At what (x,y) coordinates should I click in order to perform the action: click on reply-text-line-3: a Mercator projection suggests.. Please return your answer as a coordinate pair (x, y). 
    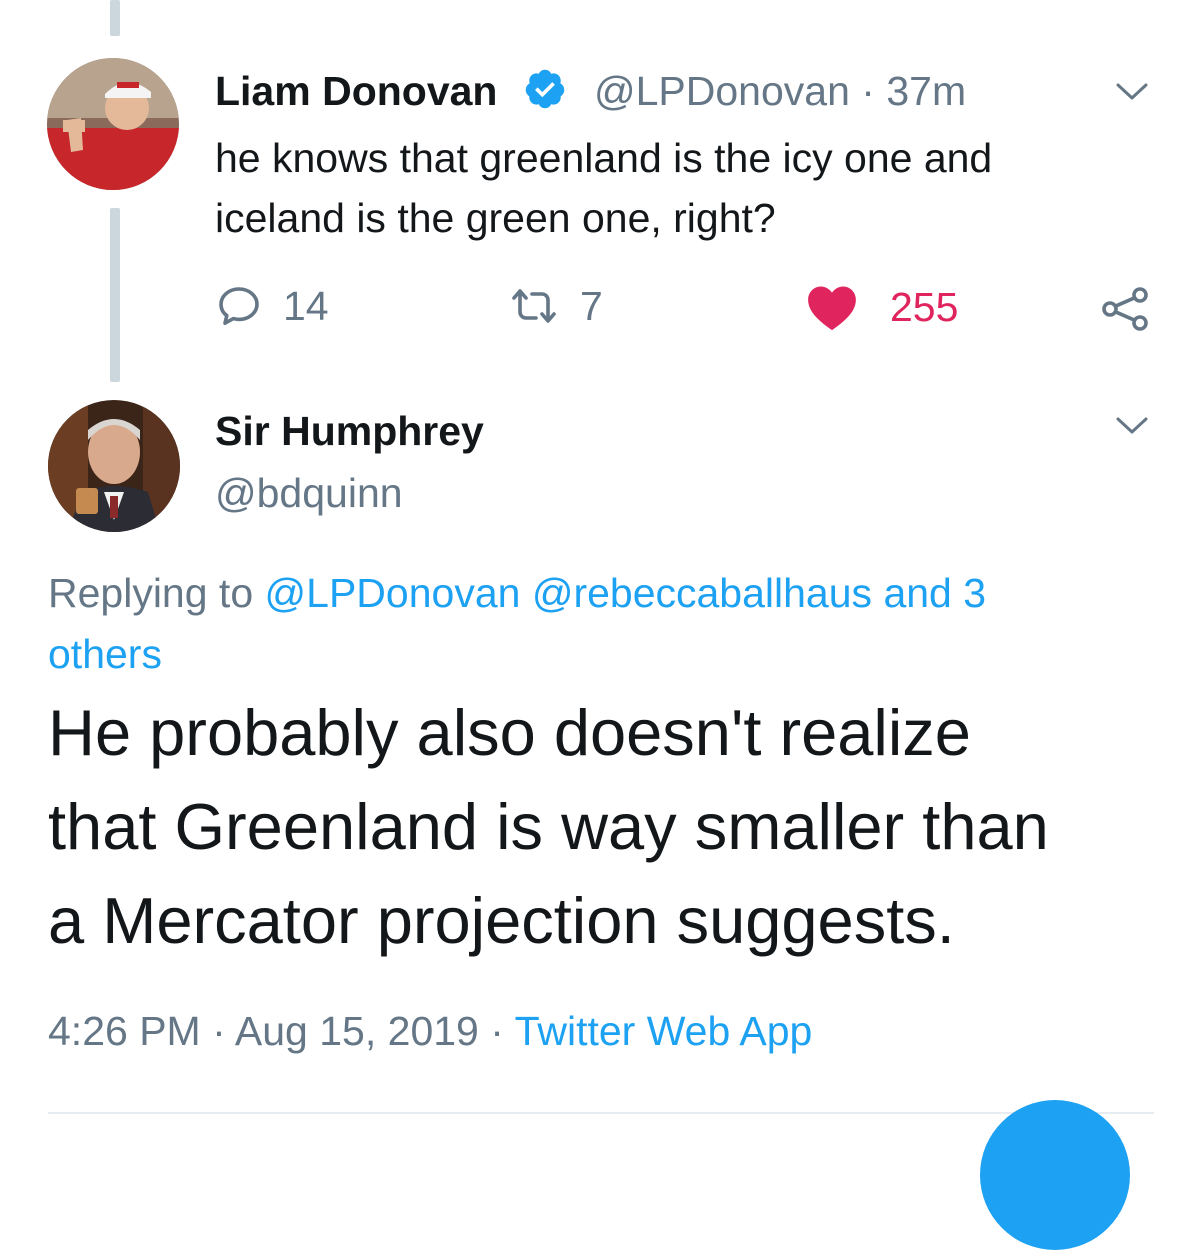
    Looking at the image, I should click on (501, 920).